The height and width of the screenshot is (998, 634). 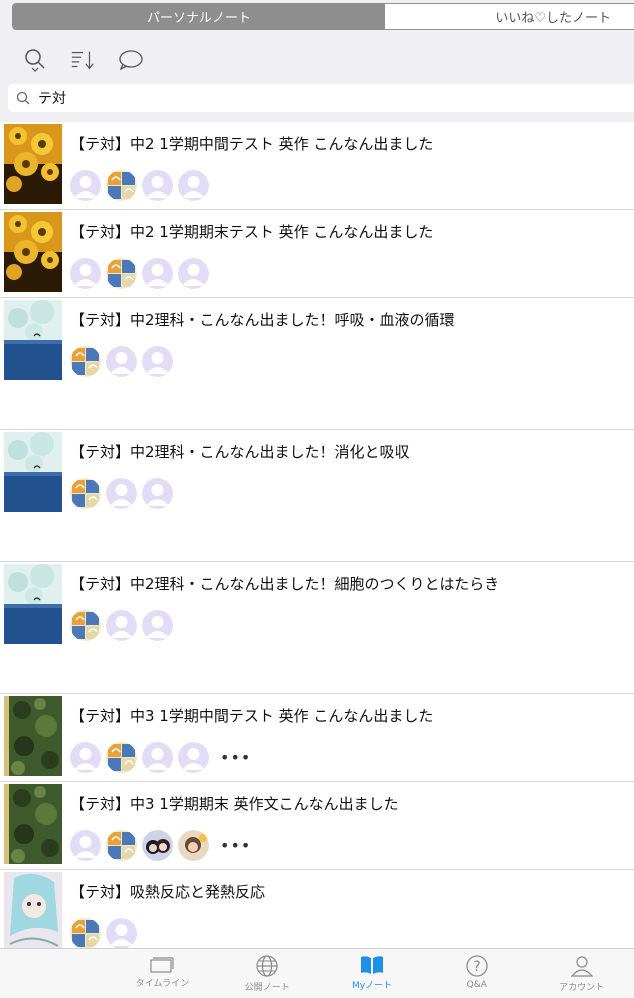 I want to click on book-icon, so click(x=371, y=965).